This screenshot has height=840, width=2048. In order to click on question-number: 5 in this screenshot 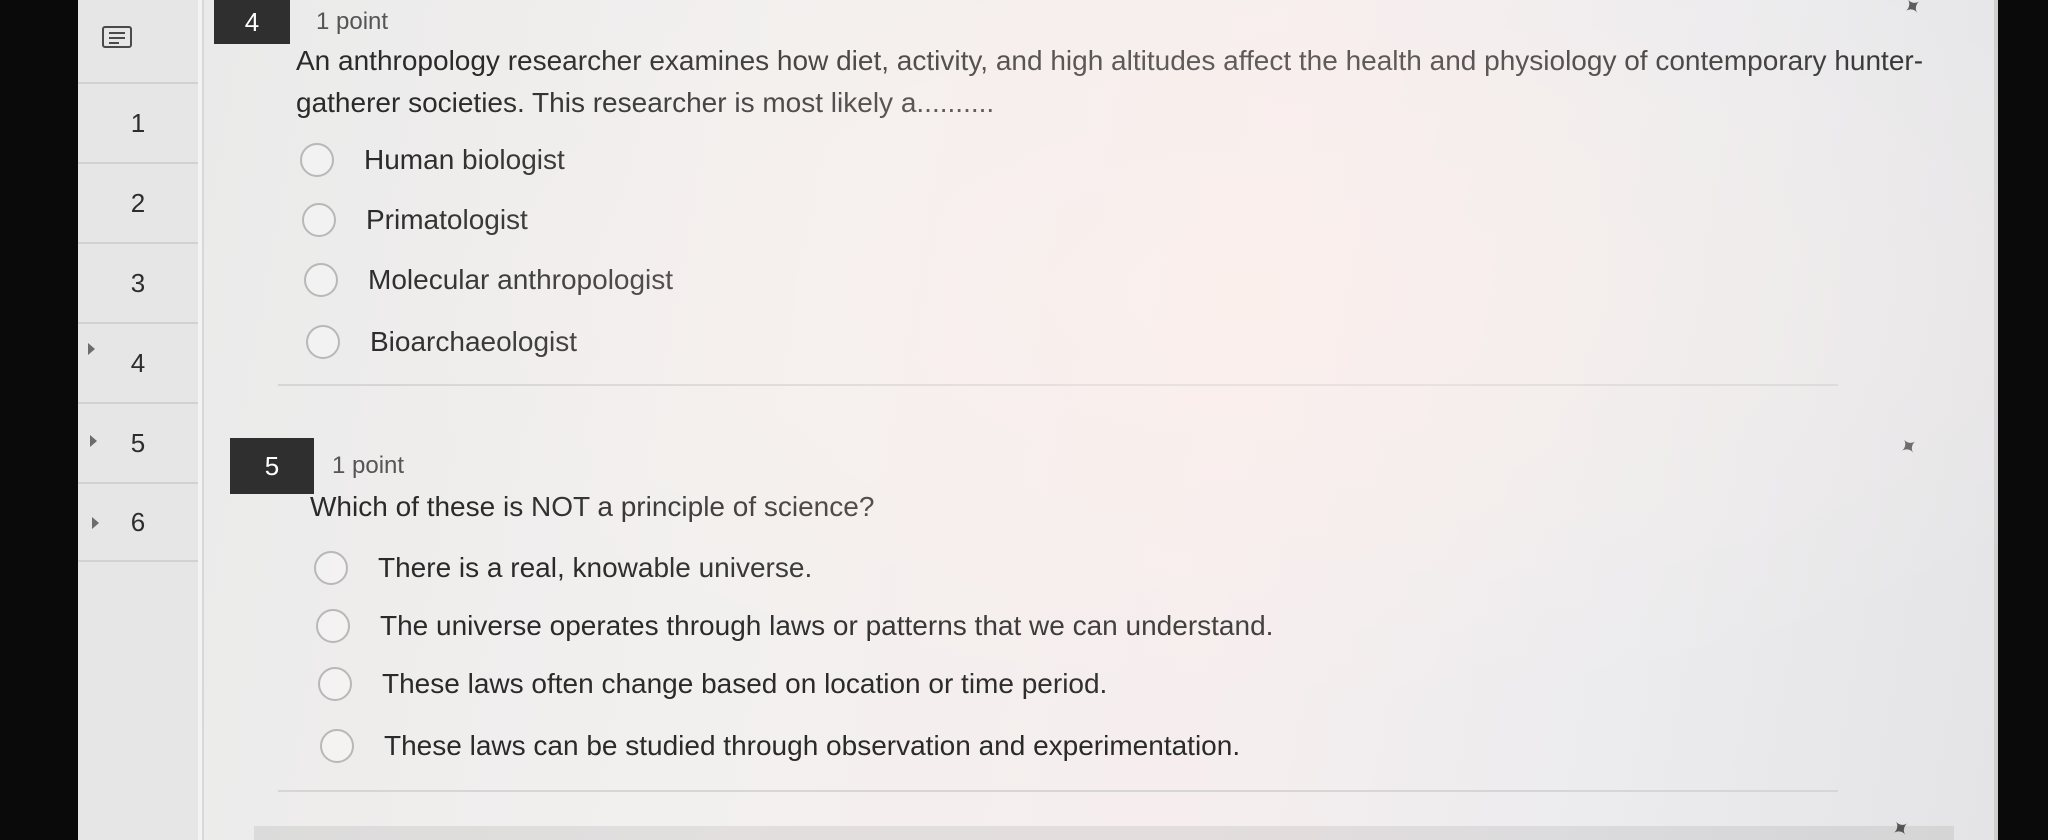, I will do `click(272, 465)`.